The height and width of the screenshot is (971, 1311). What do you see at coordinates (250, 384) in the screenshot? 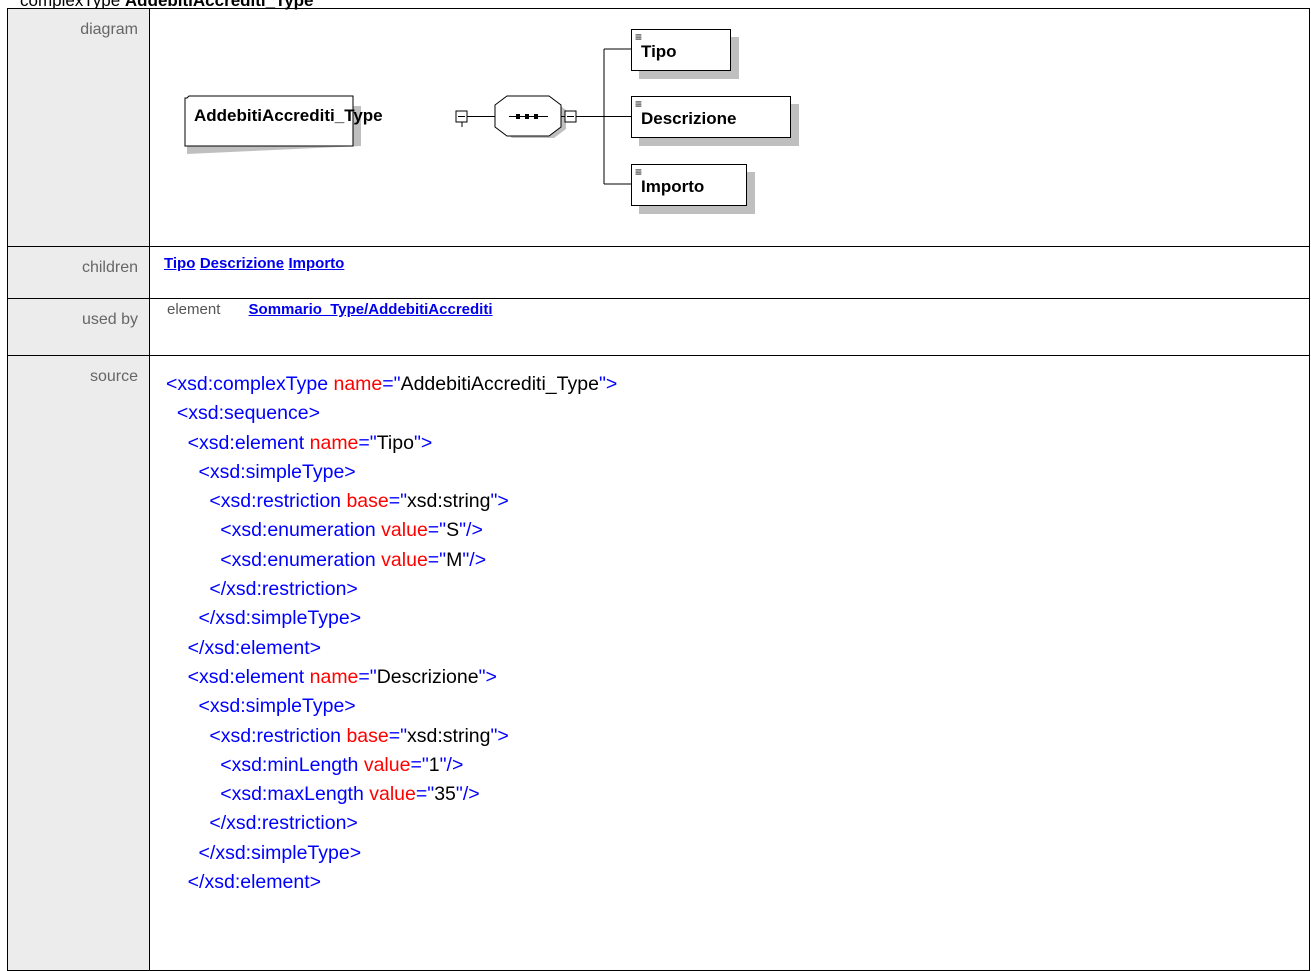
I see `source-token: <xsd:complexType` at bounding box center [250, 384].